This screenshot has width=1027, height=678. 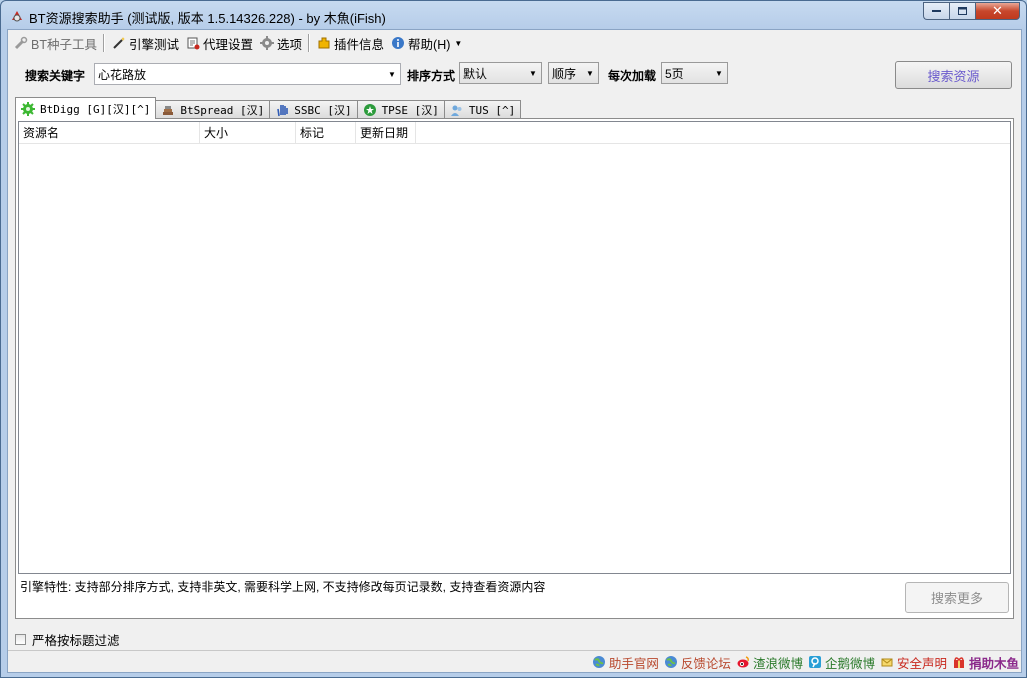 I want to click on column-flag: 标记, so click(x=326, y=132).